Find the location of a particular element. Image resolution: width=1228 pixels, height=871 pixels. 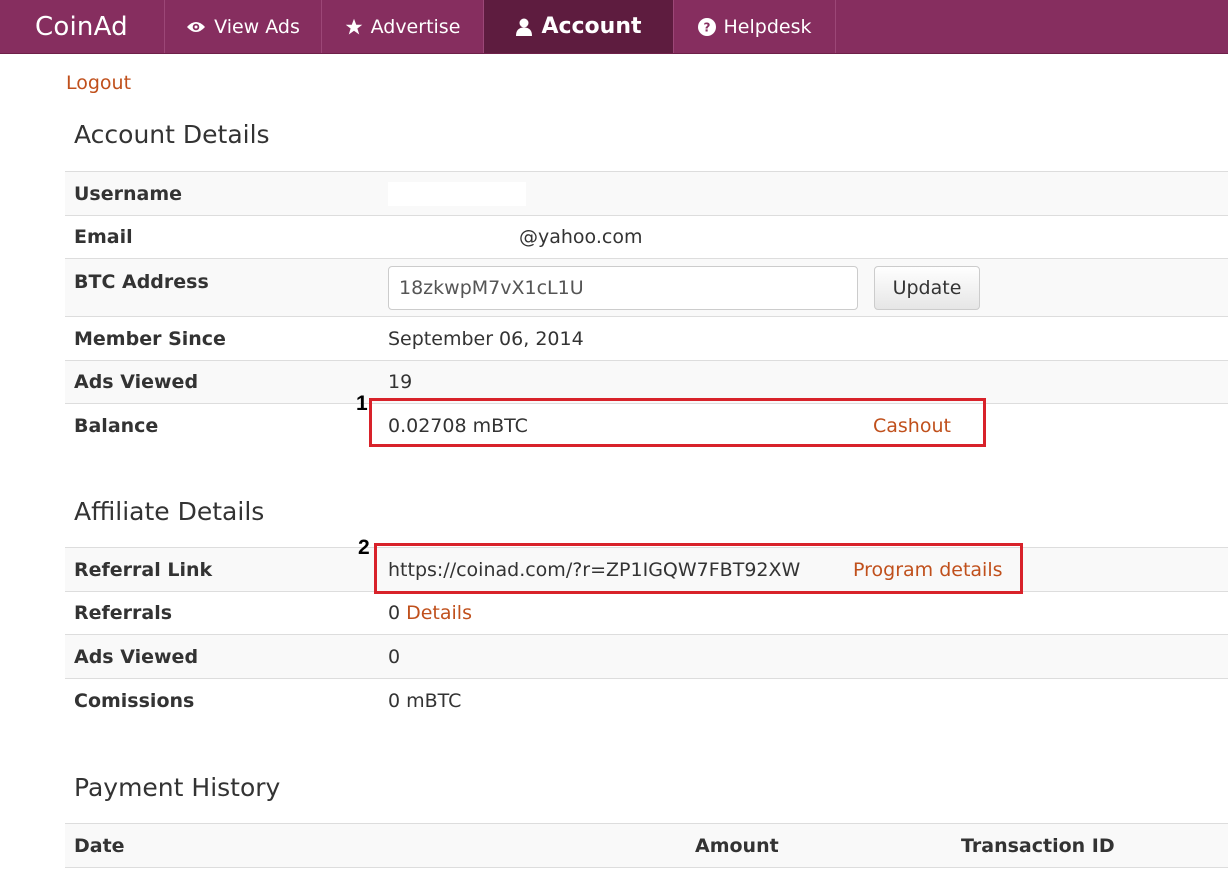

member-since-label: Member Since is located at coordinates (150, 338).